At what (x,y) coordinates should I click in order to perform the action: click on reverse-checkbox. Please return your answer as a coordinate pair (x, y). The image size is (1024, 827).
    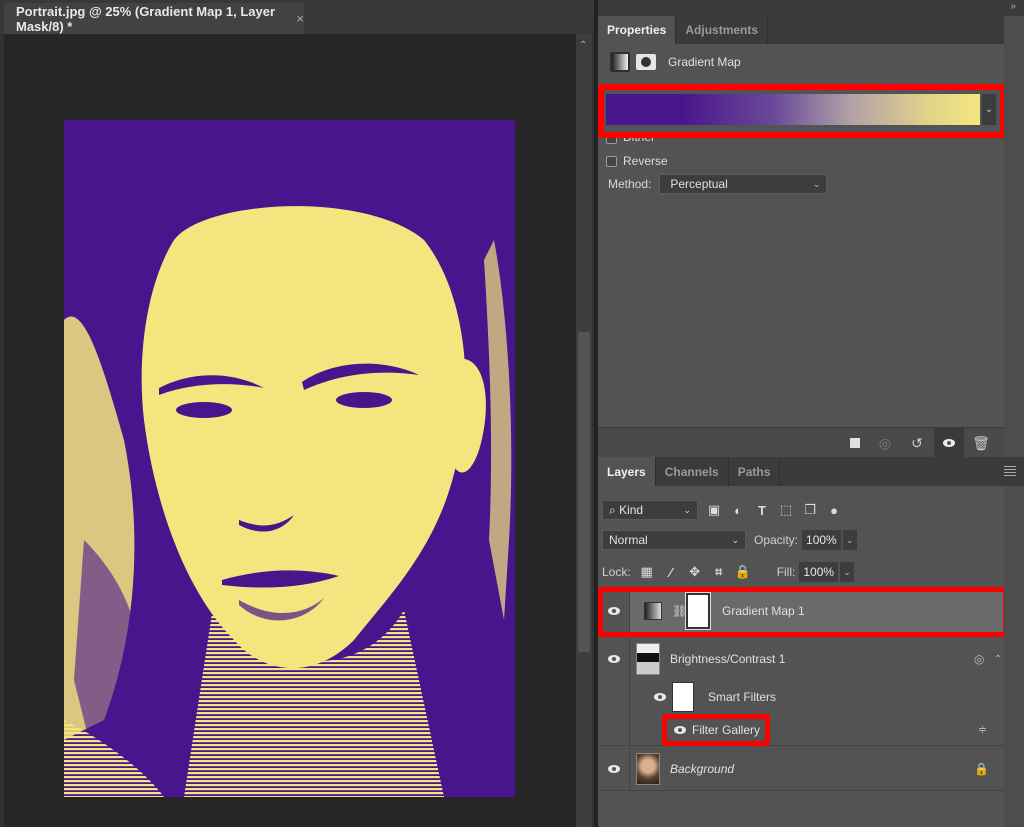
    Looking at the image, I should click on (611, 161).